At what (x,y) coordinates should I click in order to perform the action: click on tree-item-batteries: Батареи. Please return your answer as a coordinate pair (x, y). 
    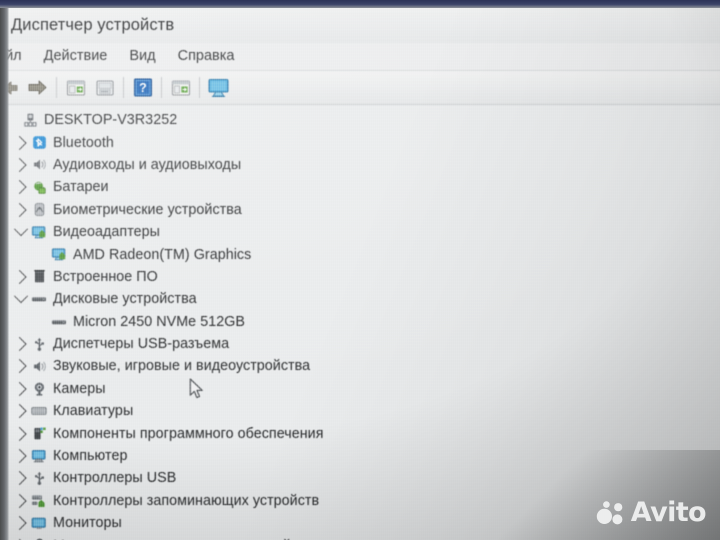
    Looking at the image, I should click on (360, 187).